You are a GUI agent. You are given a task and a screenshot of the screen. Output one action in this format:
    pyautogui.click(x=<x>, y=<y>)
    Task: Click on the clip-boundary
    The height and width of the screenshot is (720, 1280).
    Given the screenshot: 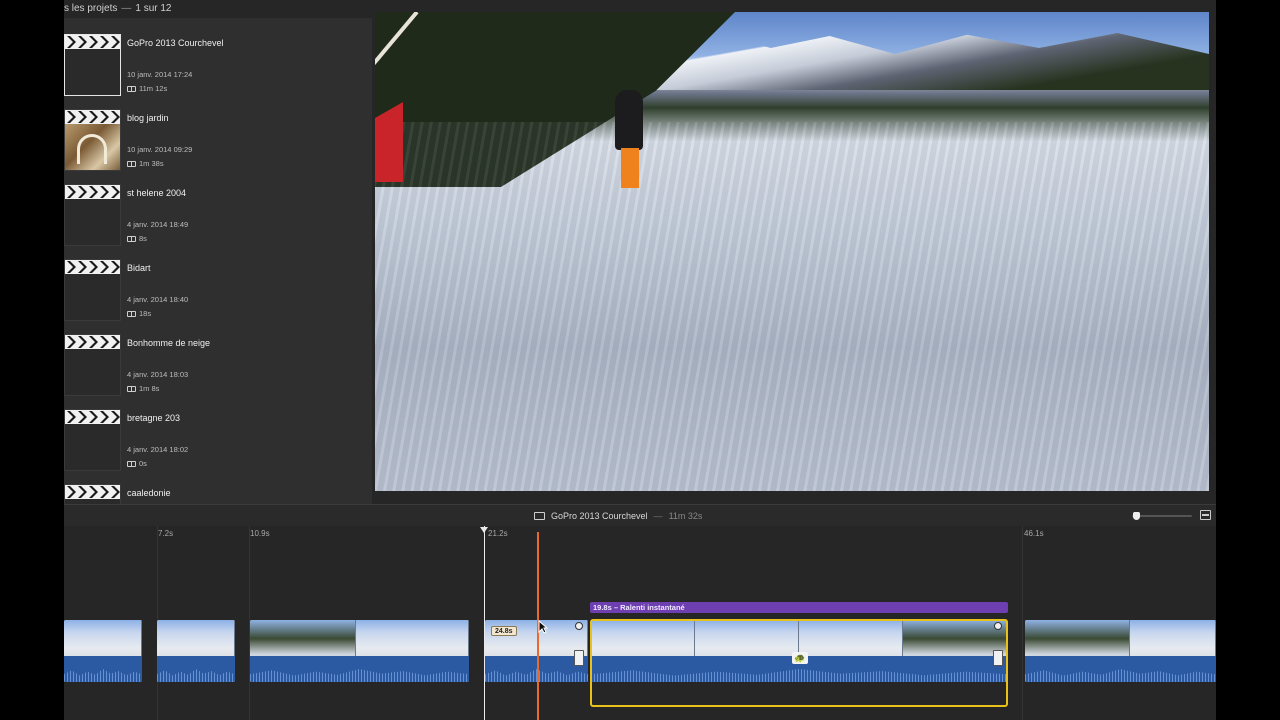 What is the action you would take?
    pyautogui.click(x=1022, y=623)
    